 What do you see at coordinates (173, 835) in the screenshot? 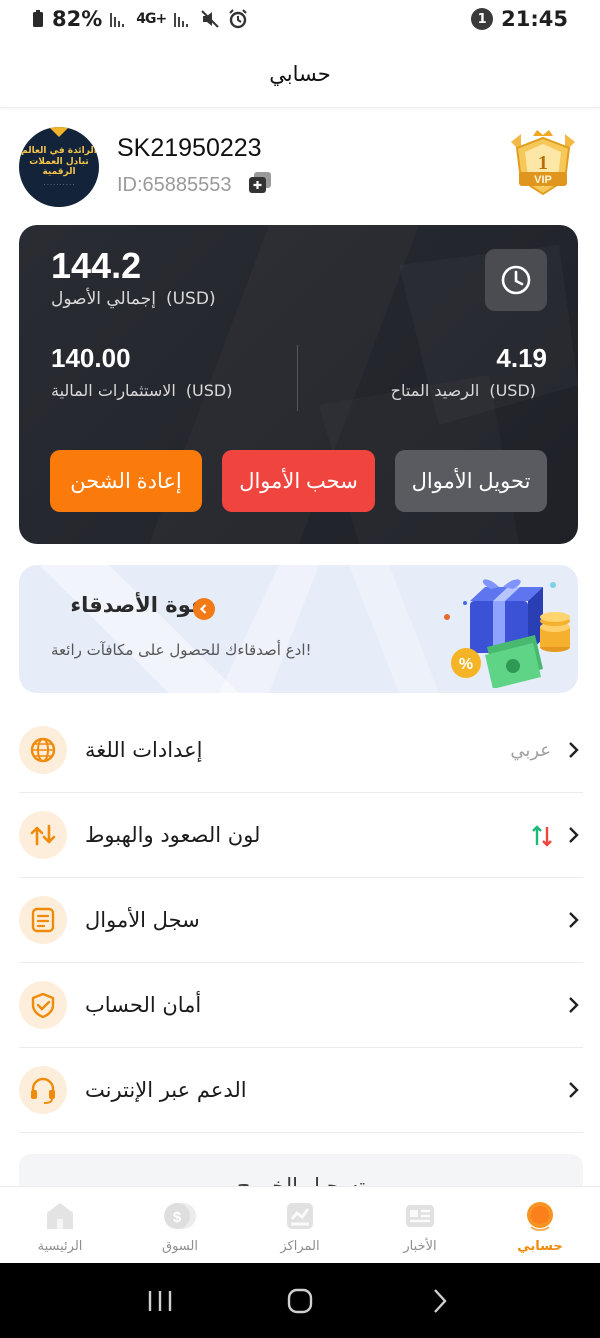
I see `menu-label: لون الصعود والهبوط` at bounding box center [173, 835].